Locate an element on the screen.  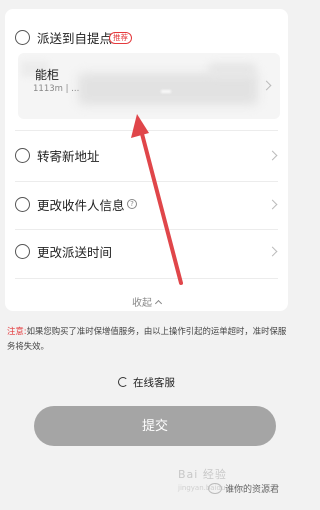
option-self-pickup: 派送到自提点 推荐 is located at coordinates (146, 37).